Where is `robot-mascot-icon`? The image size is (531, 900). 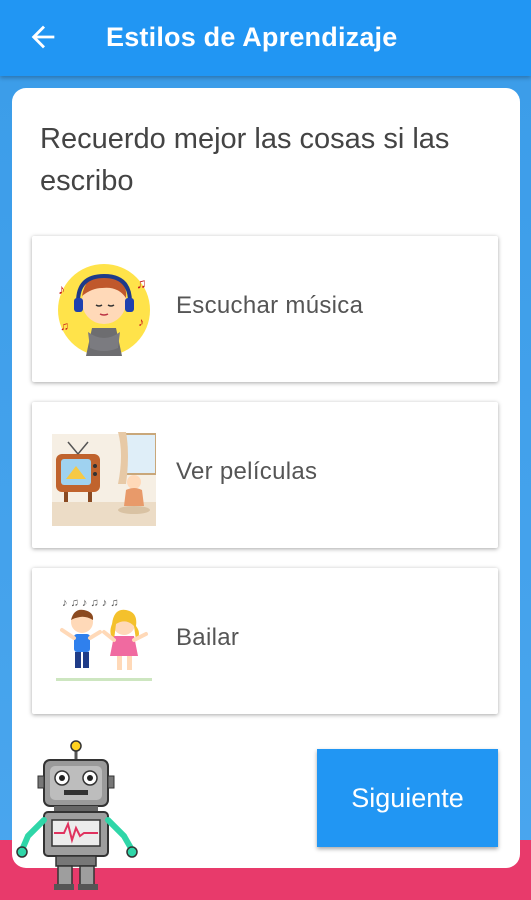
robot-mascot-icon is located at coordinates (77, 815).